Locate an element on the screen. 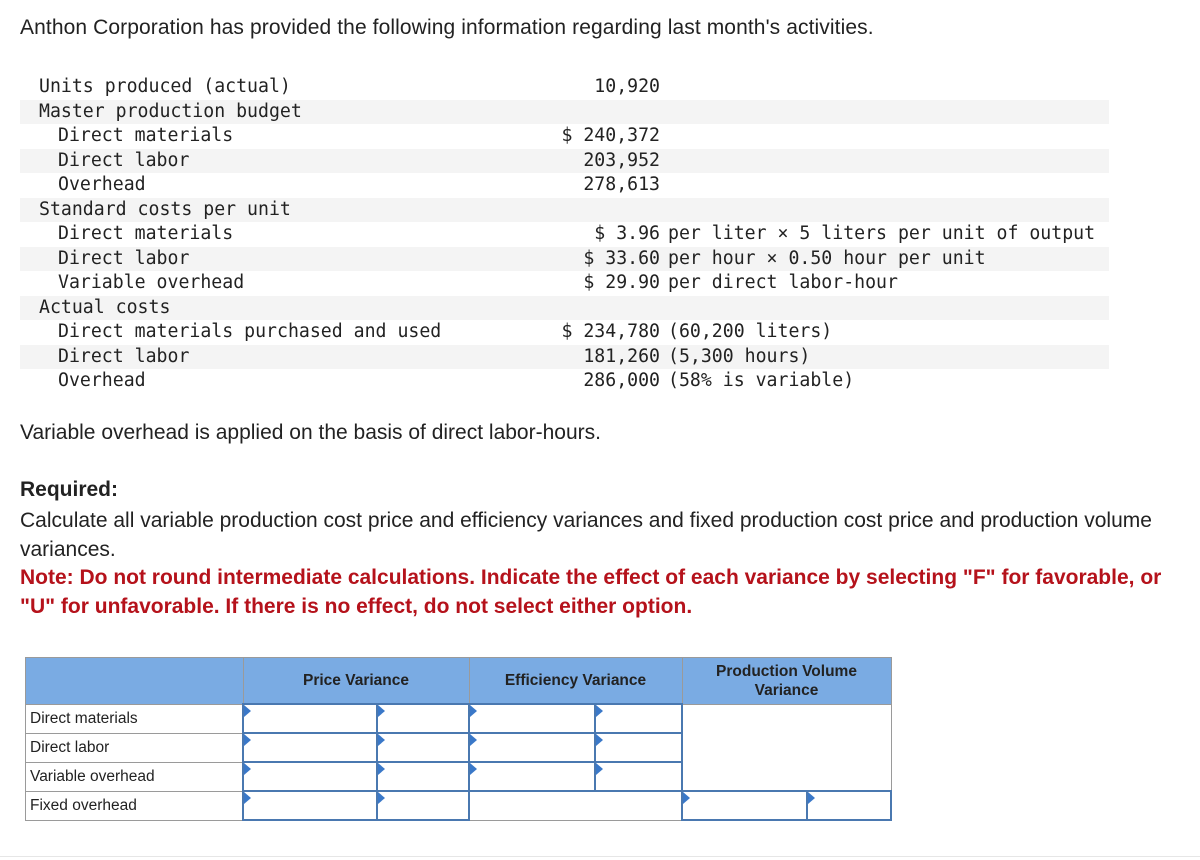 This screenshot has width=1200, height=860. vo-efficiency-amount-field is located at coordinates (532, 776).